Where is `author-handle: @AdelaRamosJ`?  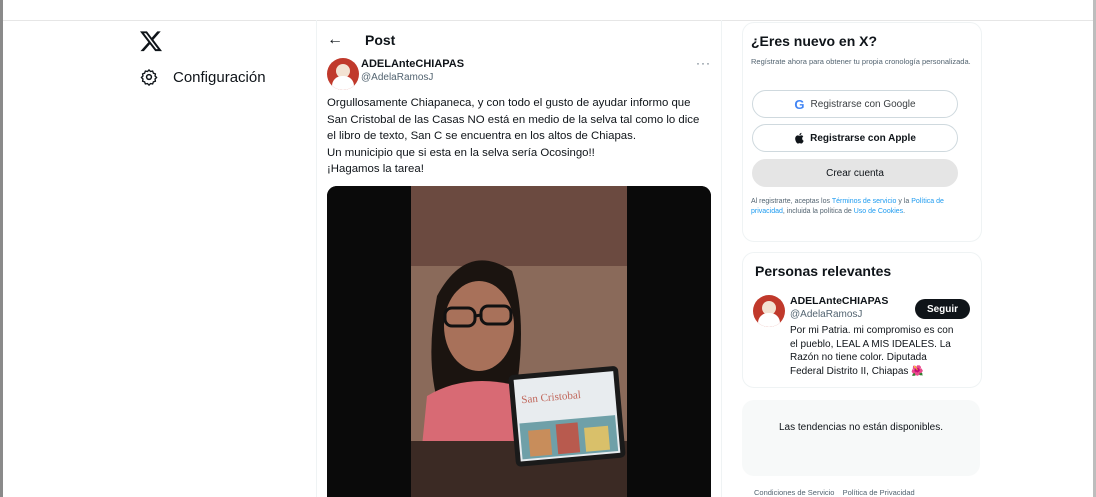 author-handle: @AdelaRamosJ is located at coordinates (397, 77).